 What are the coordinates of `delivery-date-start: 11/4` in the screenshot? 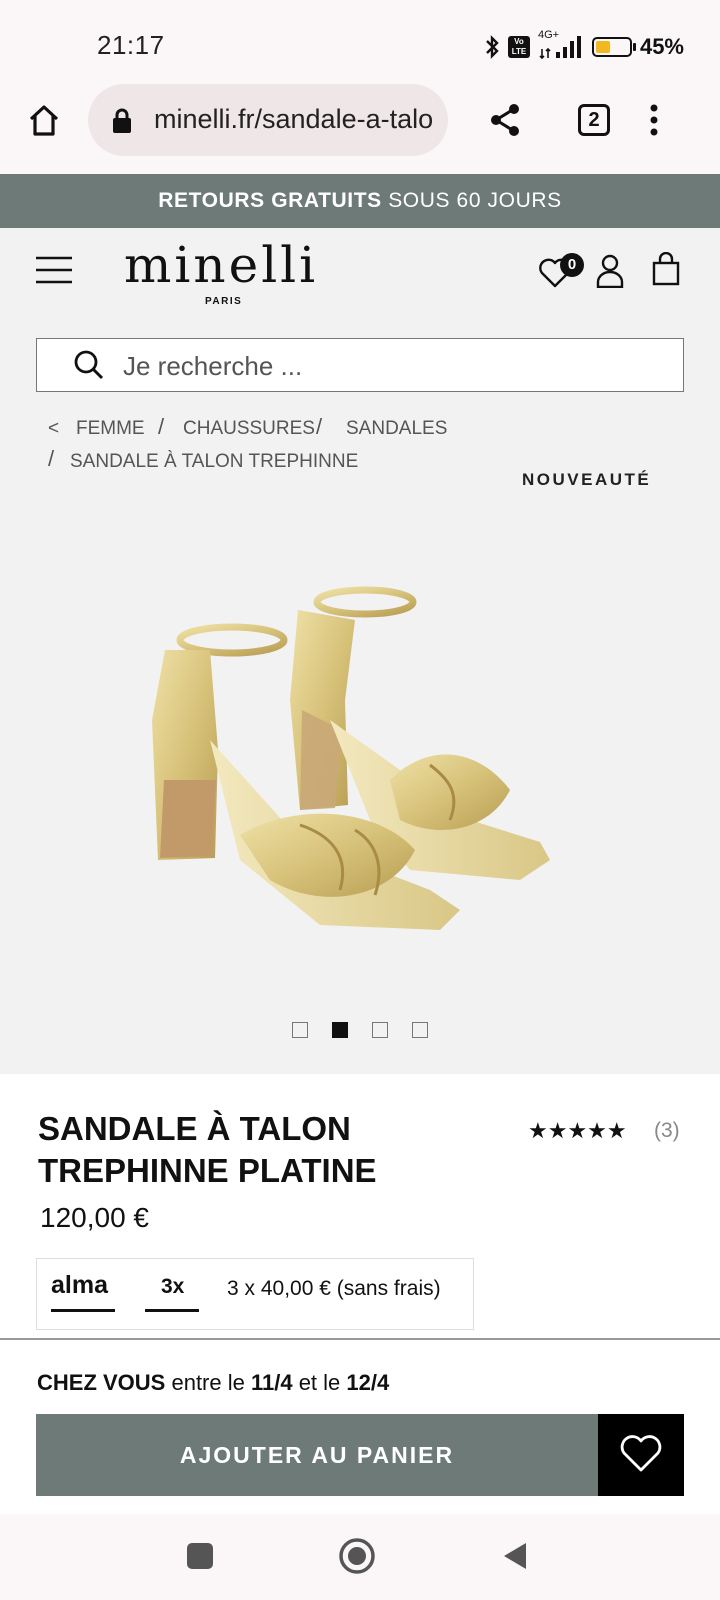 It's located at (271, 1382).